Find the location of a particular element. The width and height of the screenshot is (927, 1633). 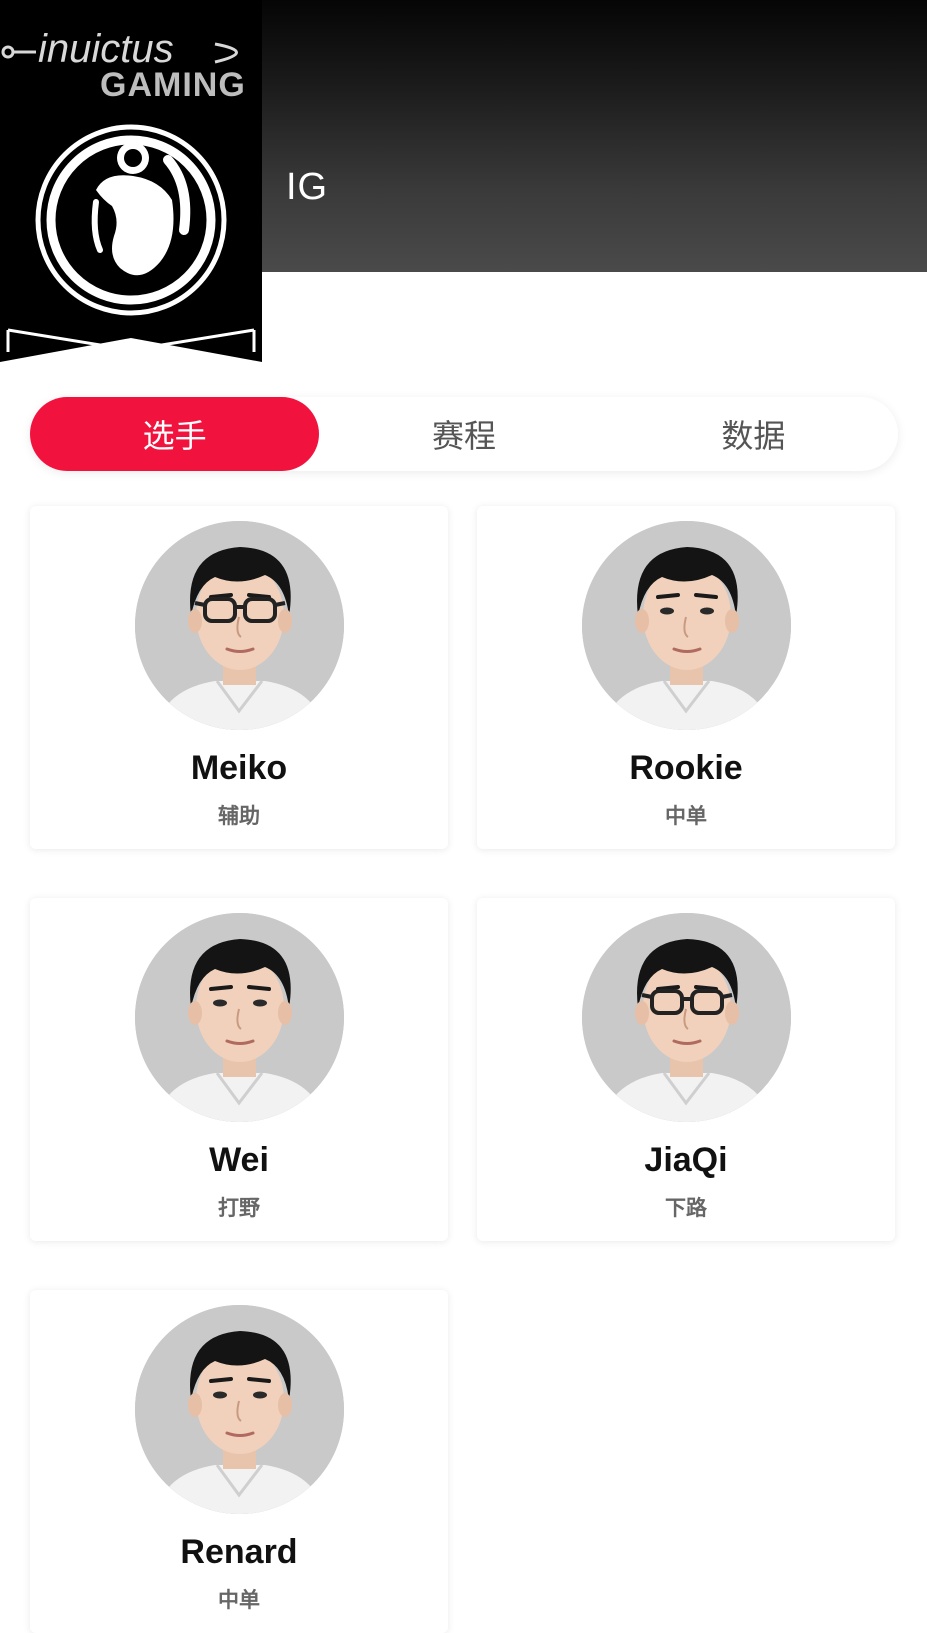

tab-players: 选手 is located at coordinates (175, 434).